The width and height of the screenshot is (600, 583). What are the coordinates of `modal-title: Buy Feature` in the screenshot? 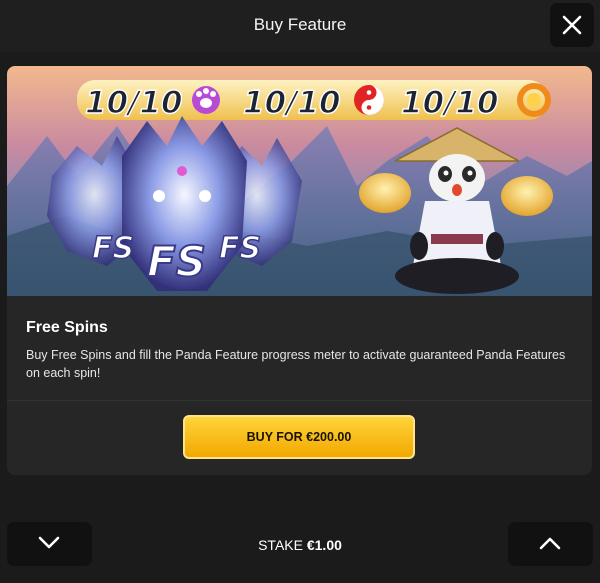 It's located at (300, 24).